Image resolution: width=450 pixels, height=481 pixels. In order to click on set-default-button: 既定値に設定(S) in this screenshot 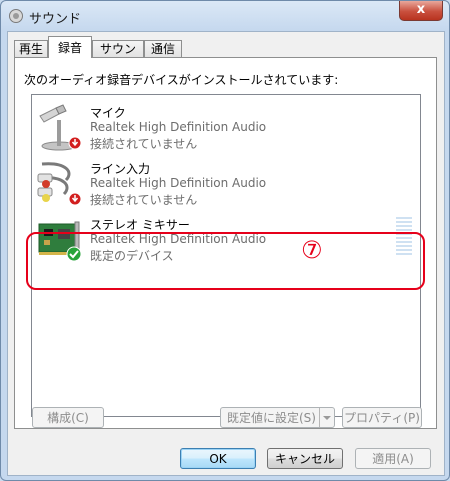, I will do `click(277, 417)`.